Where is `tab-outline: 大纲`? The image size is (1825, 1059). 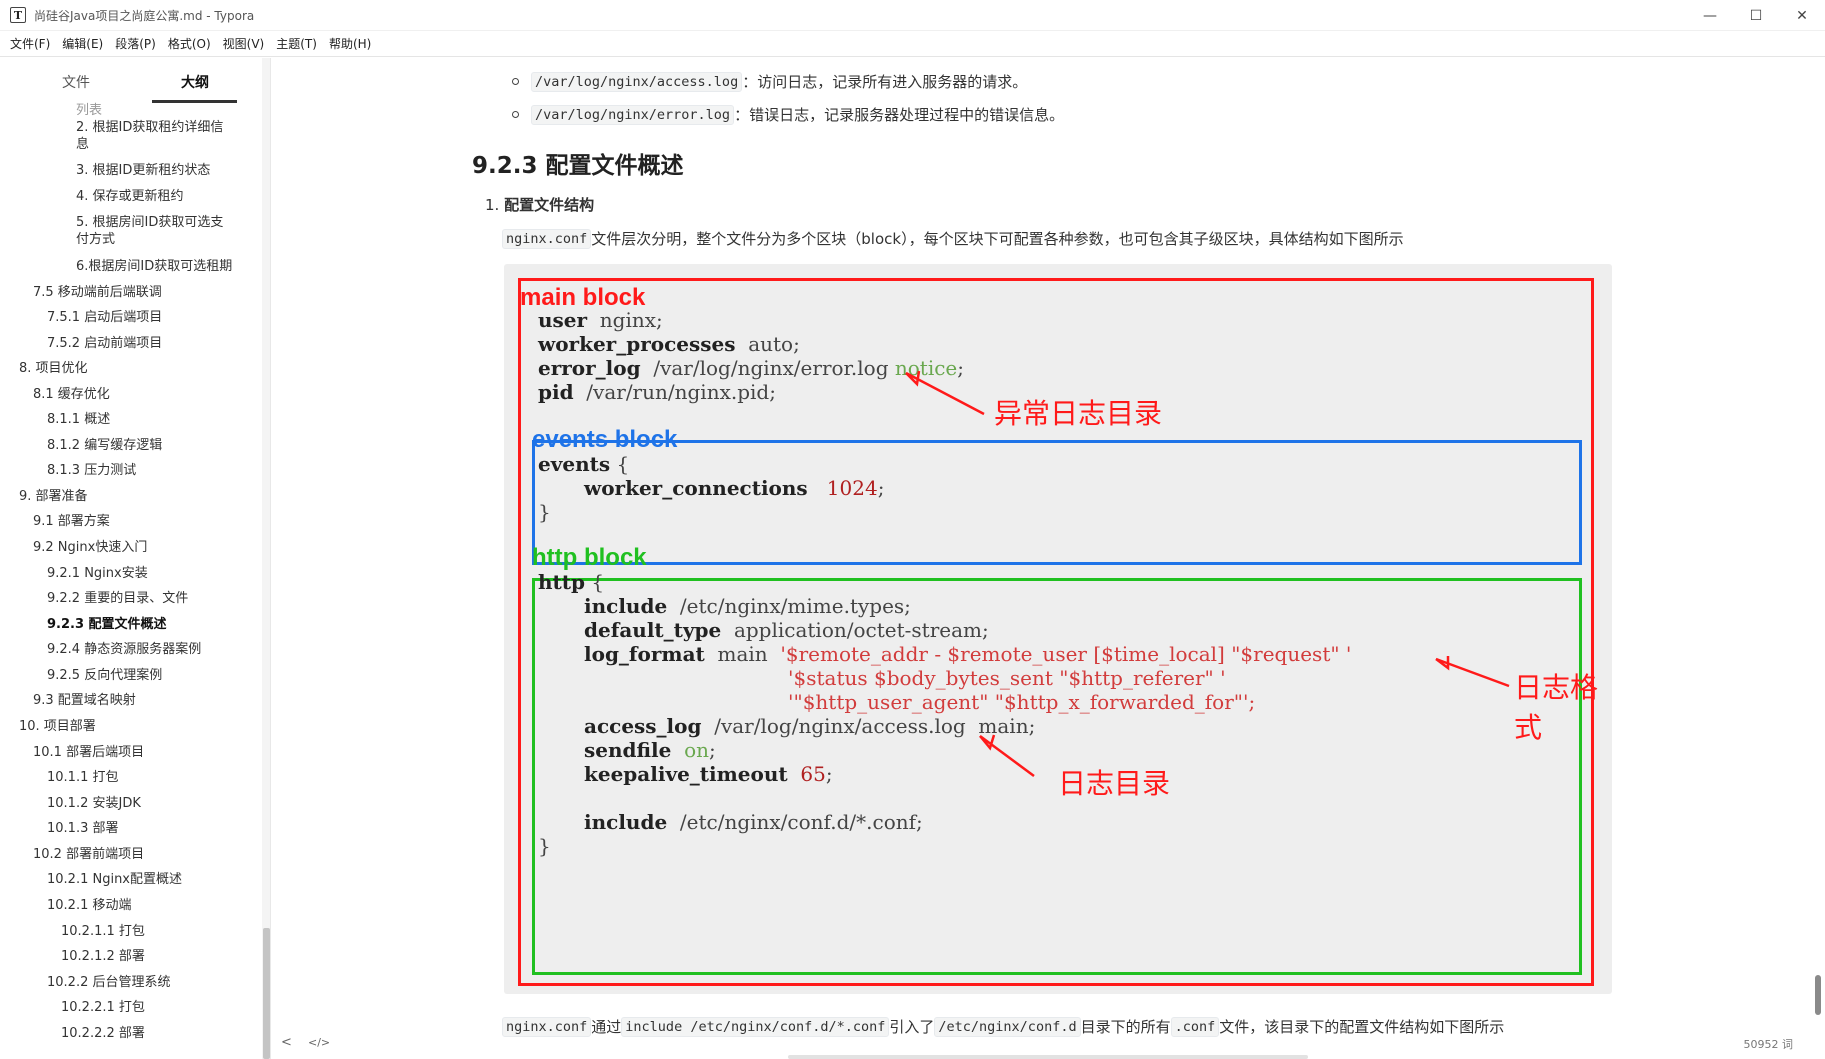 tab-outline: 大纲 is located at coordinates (195, 82).